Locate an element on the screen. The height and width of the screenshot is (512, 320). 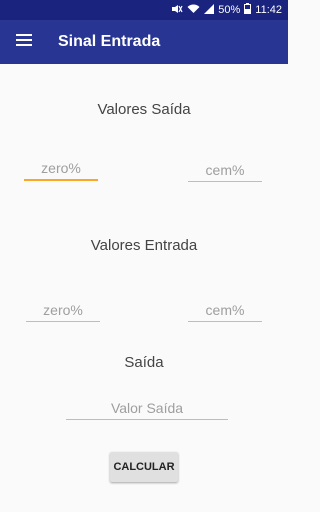
menu-icon is located at coordinates (24, 42).